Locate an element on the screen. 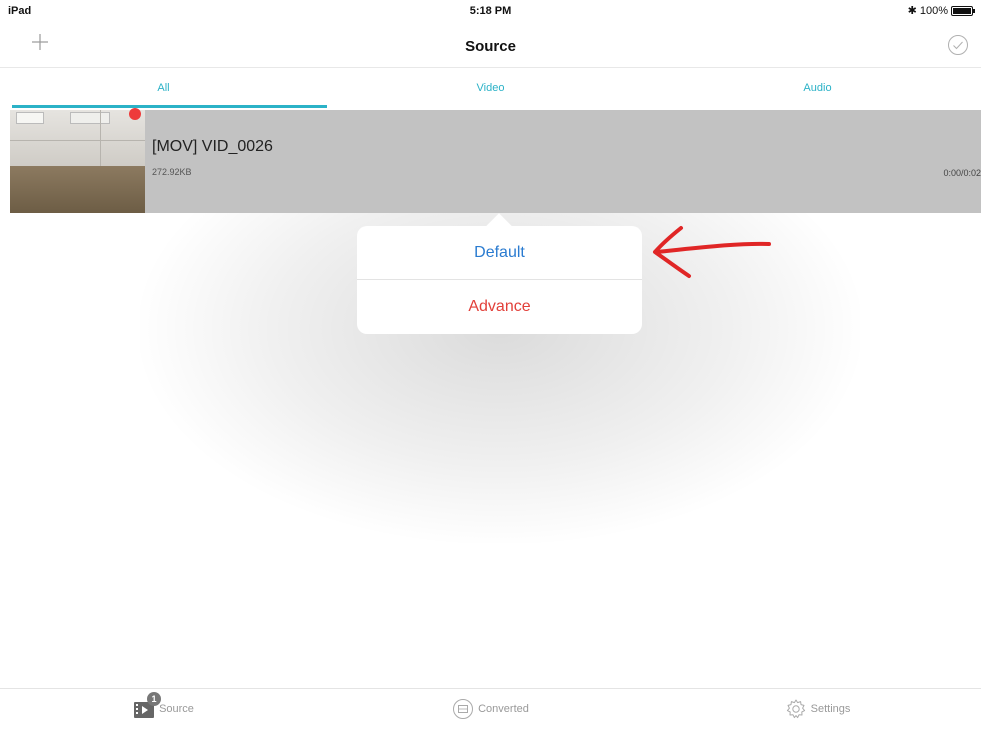  tab-bar-converted: Converted is located at coordinates (490, 709).